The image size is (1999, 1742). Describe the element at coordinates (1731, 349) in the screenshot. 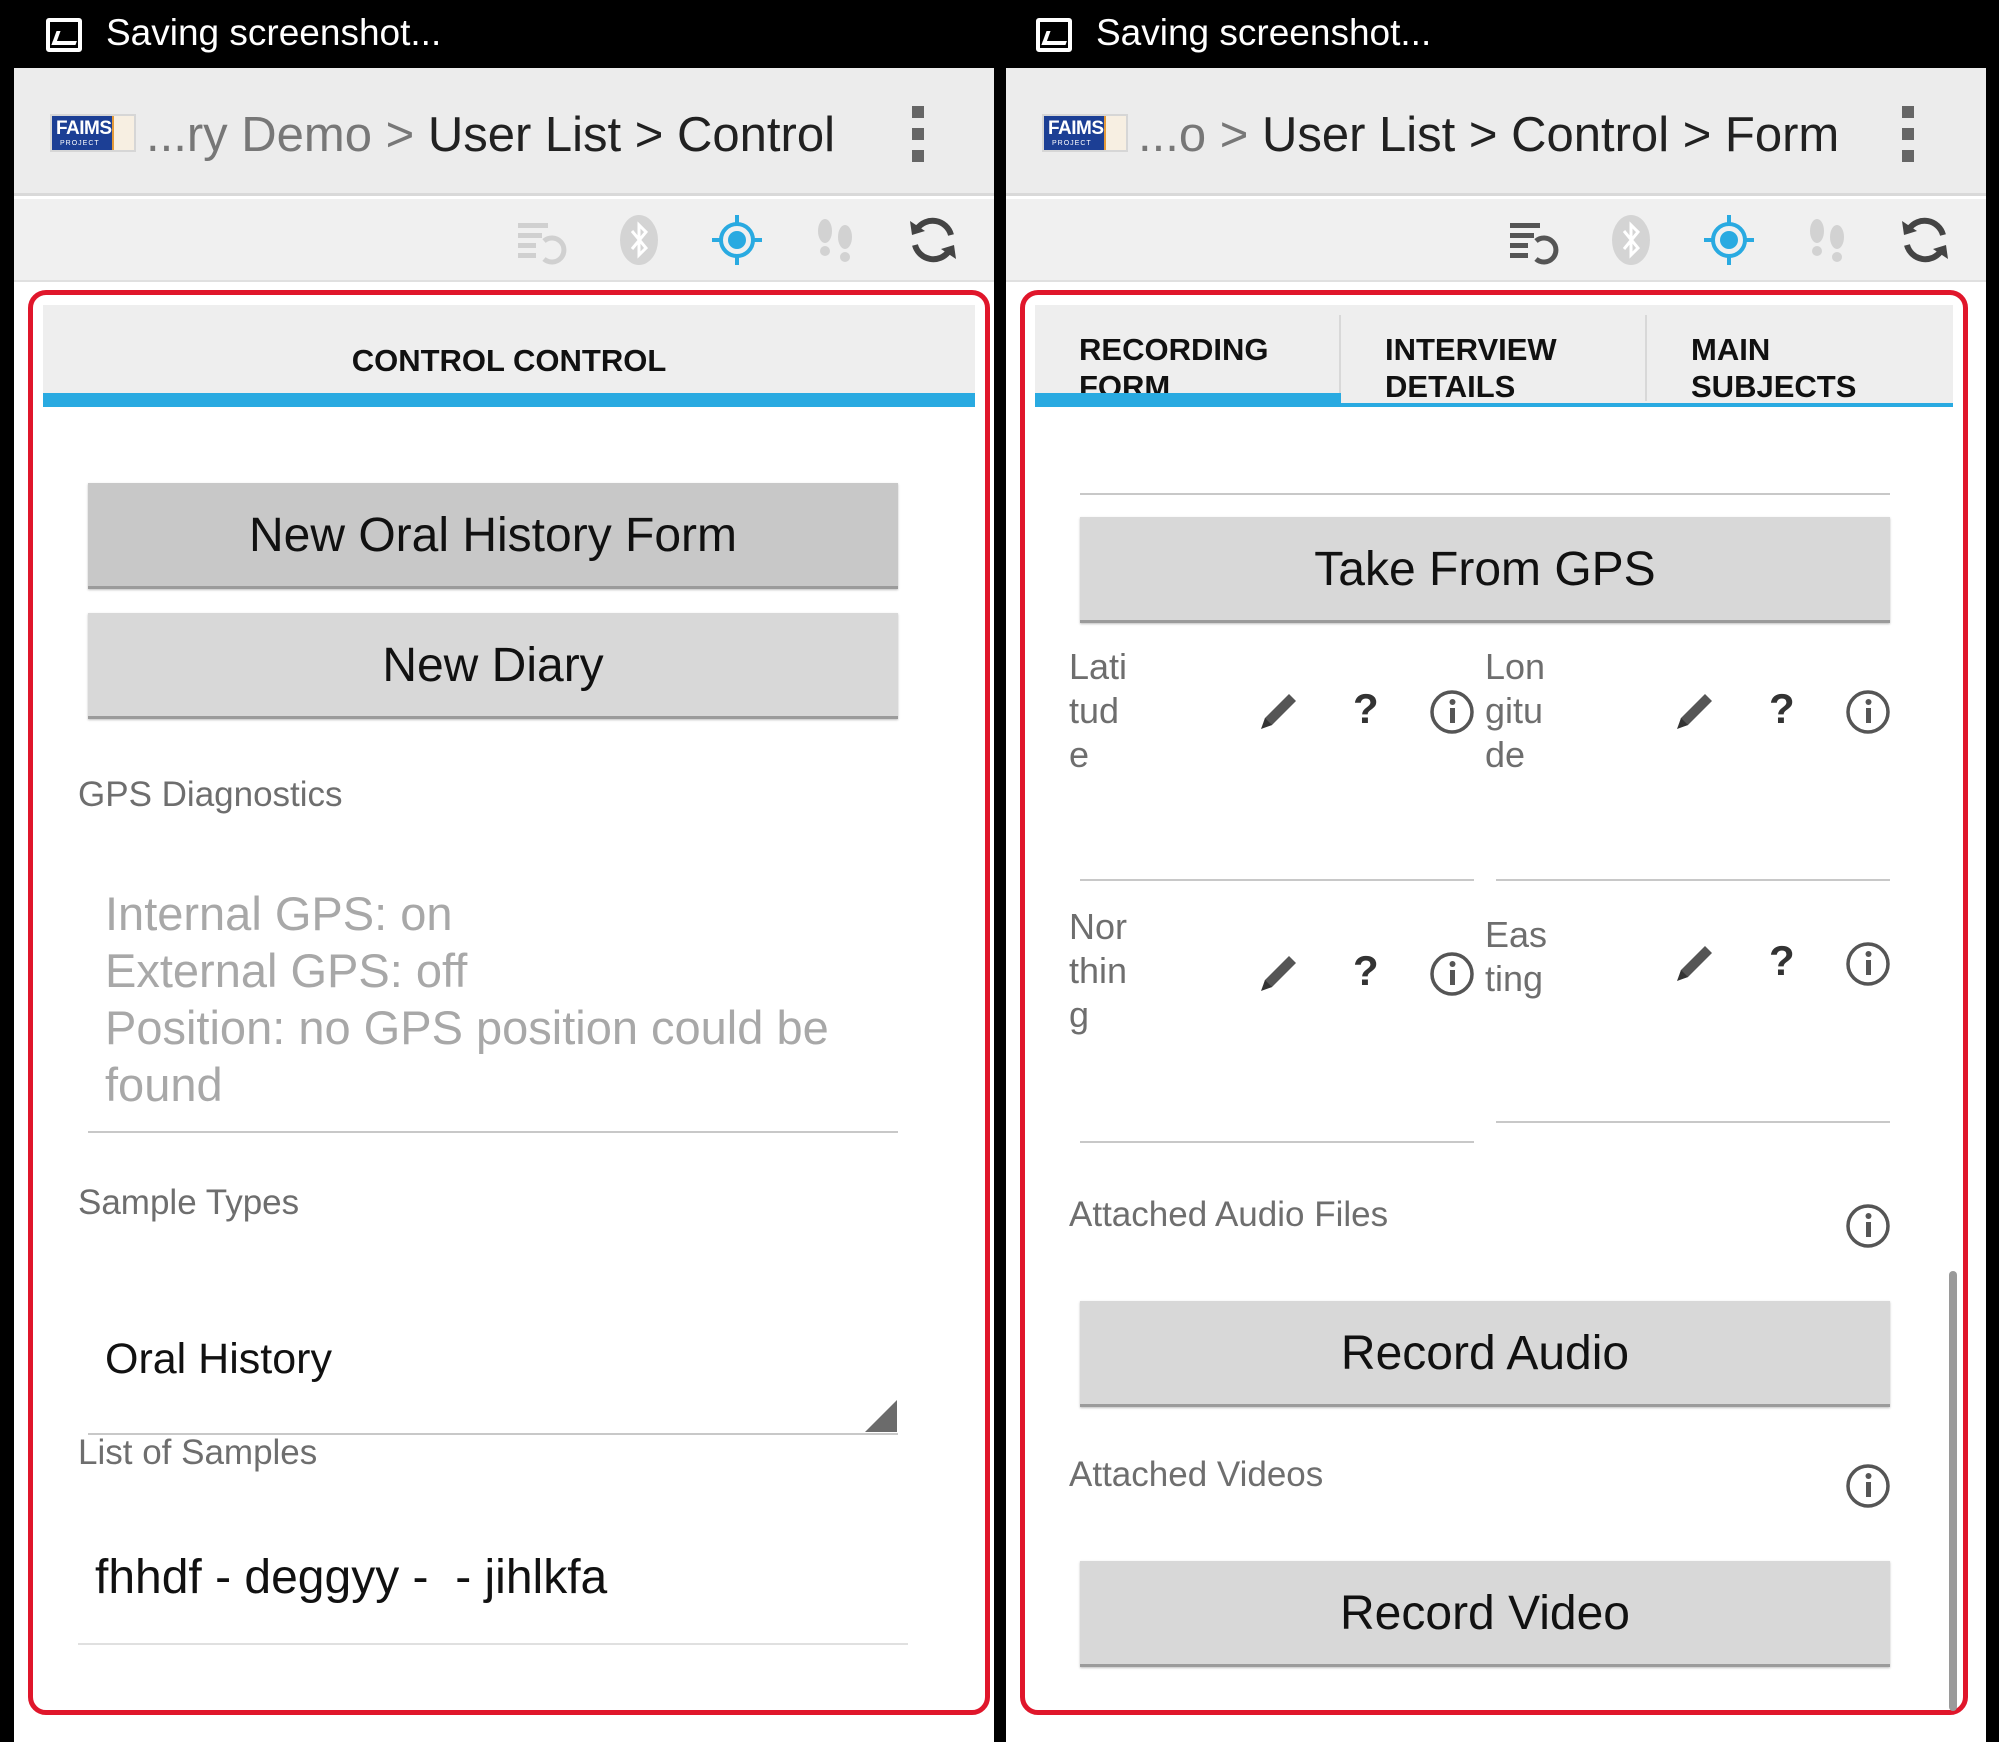

I see `tab-label-line: MAIN` at that location.